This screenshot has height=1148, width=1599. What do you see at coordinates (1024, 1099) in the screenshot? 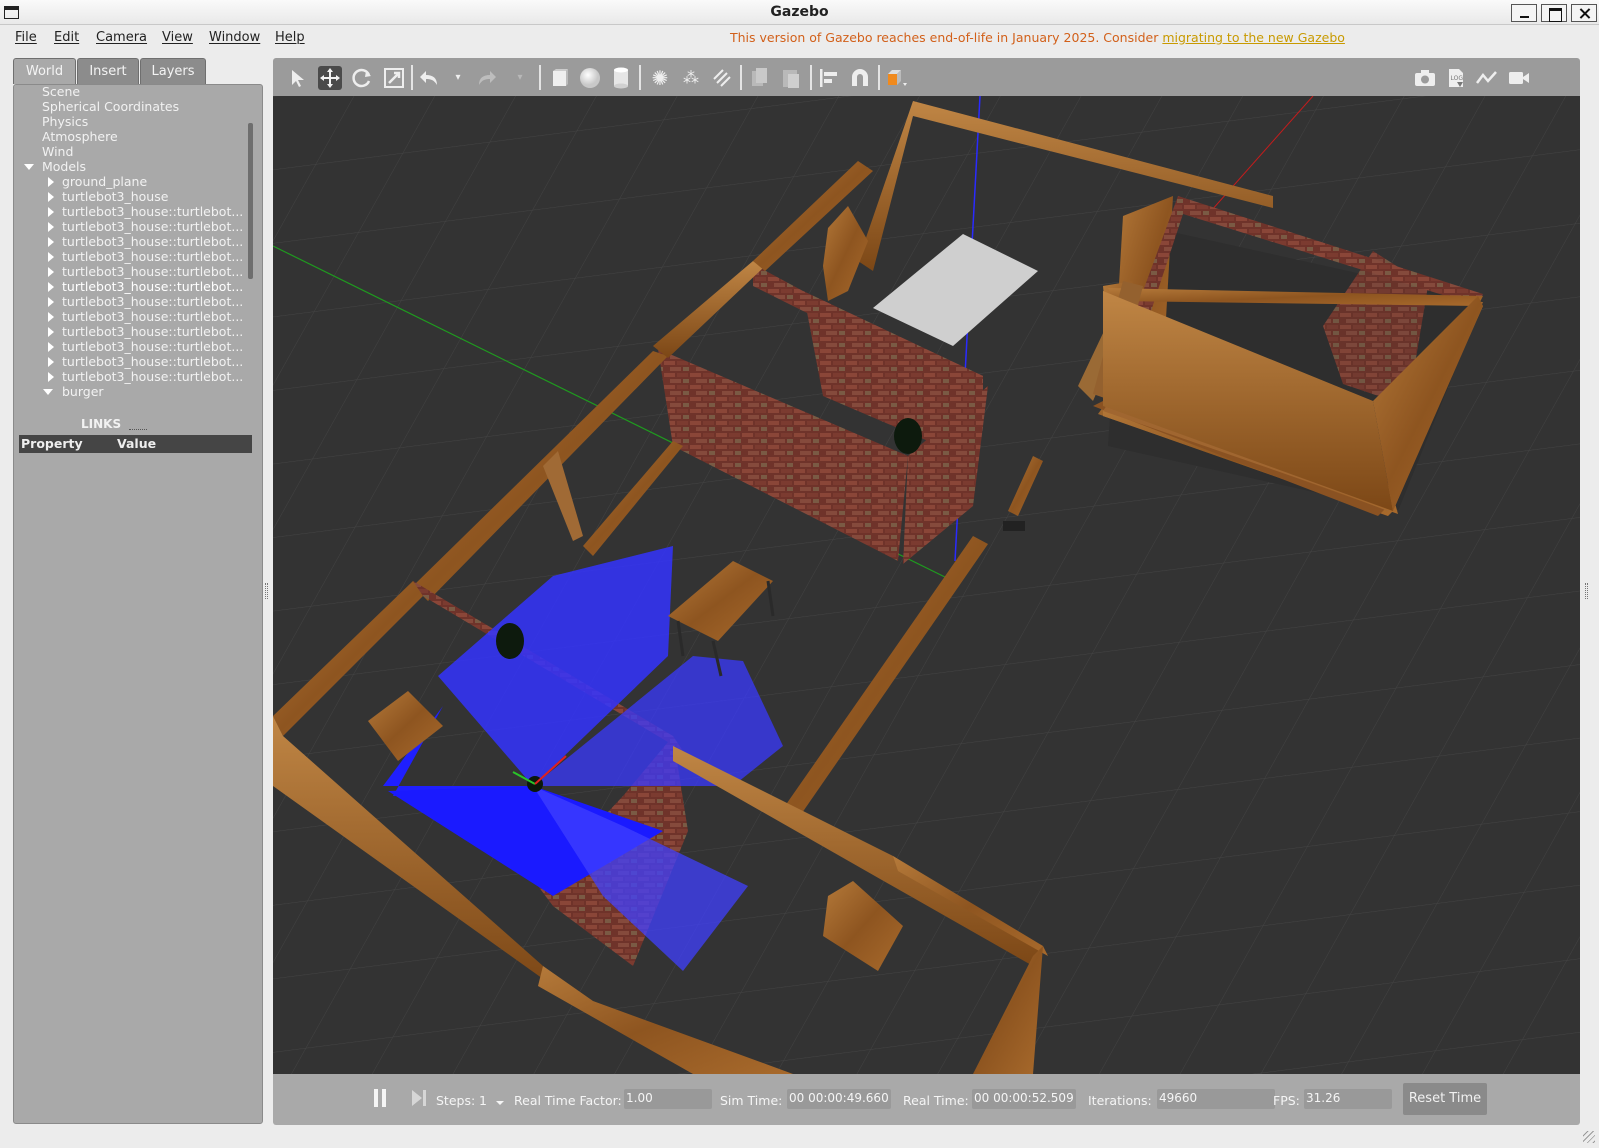
I see `real-time-field: 00 00:00:52.509` at bounding box center [1024, 1099].